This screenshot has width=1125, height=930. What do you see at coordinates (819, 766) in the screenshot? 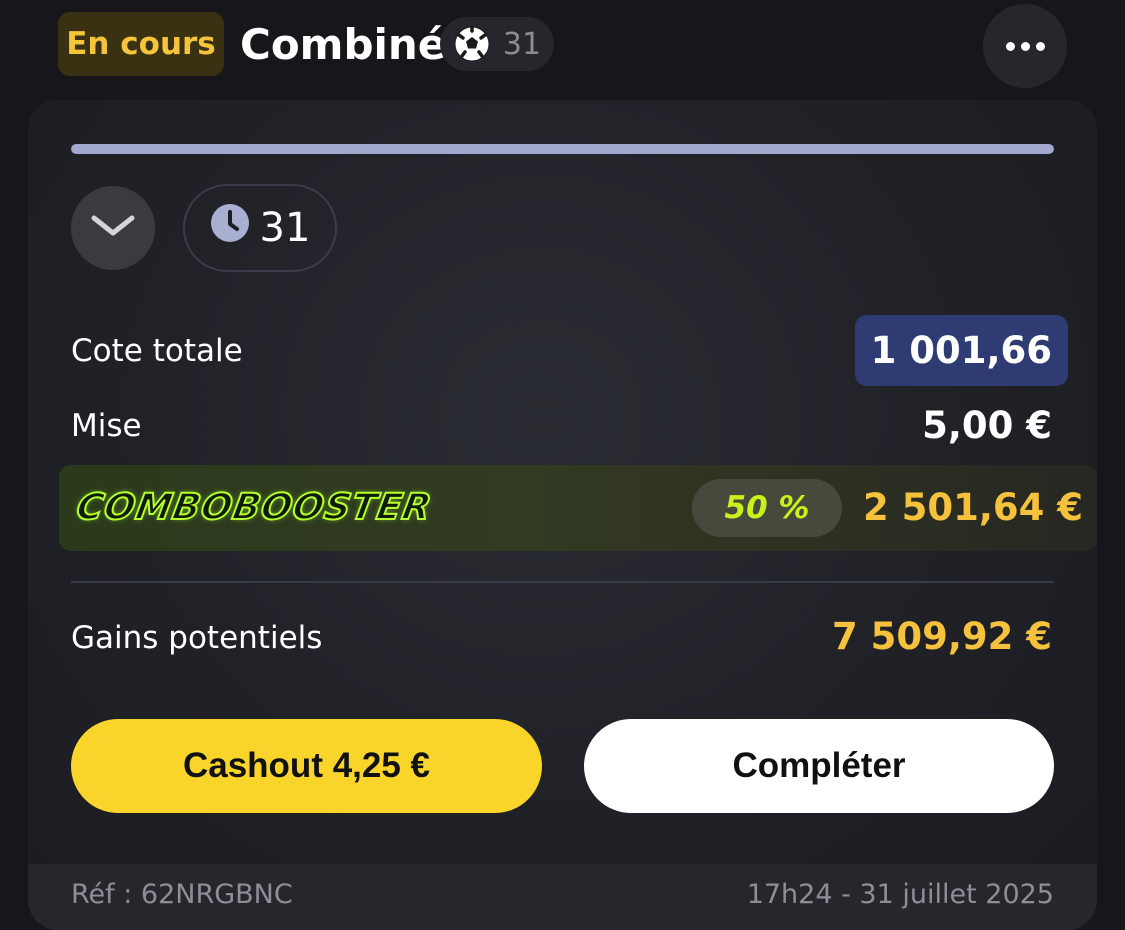
I see `complete-button: Compléter` at bounding box center [819, 766].